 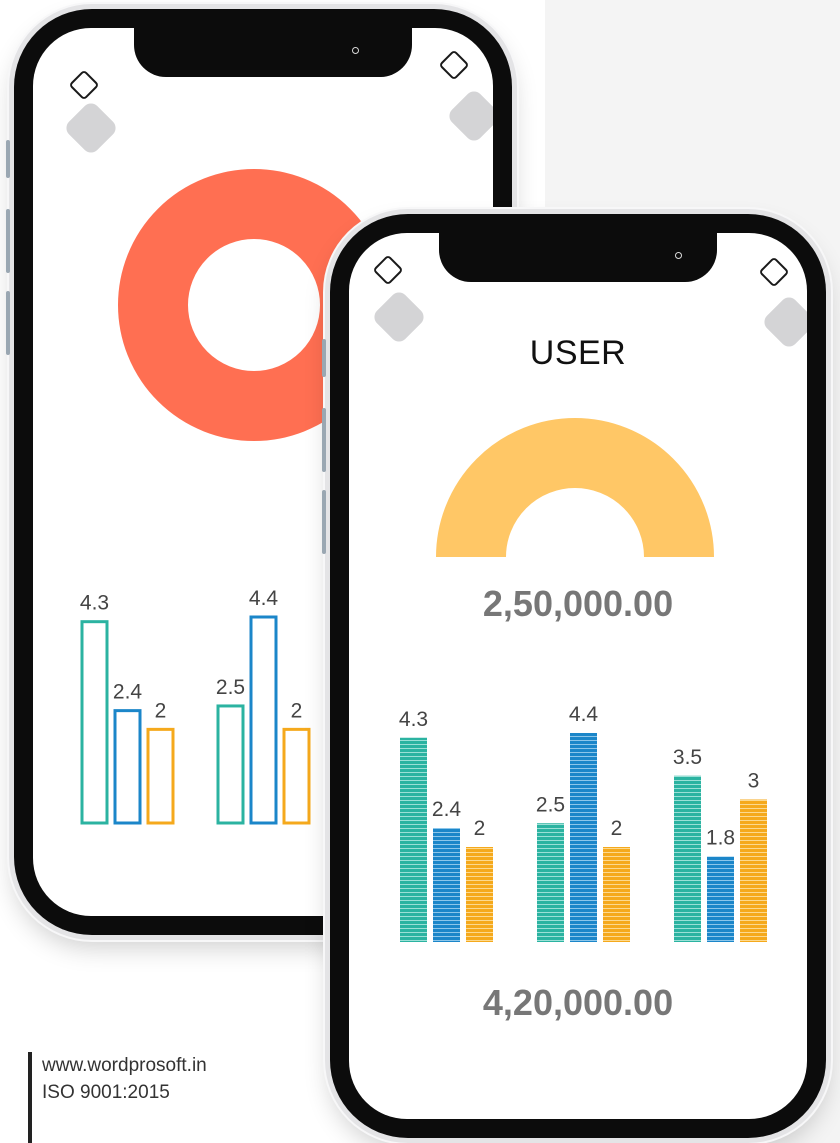 What do you see at coordinates (578, 603) in the screenshot?
I see `amount-top: 2,50,000.00` at bounding box center [578, 603].